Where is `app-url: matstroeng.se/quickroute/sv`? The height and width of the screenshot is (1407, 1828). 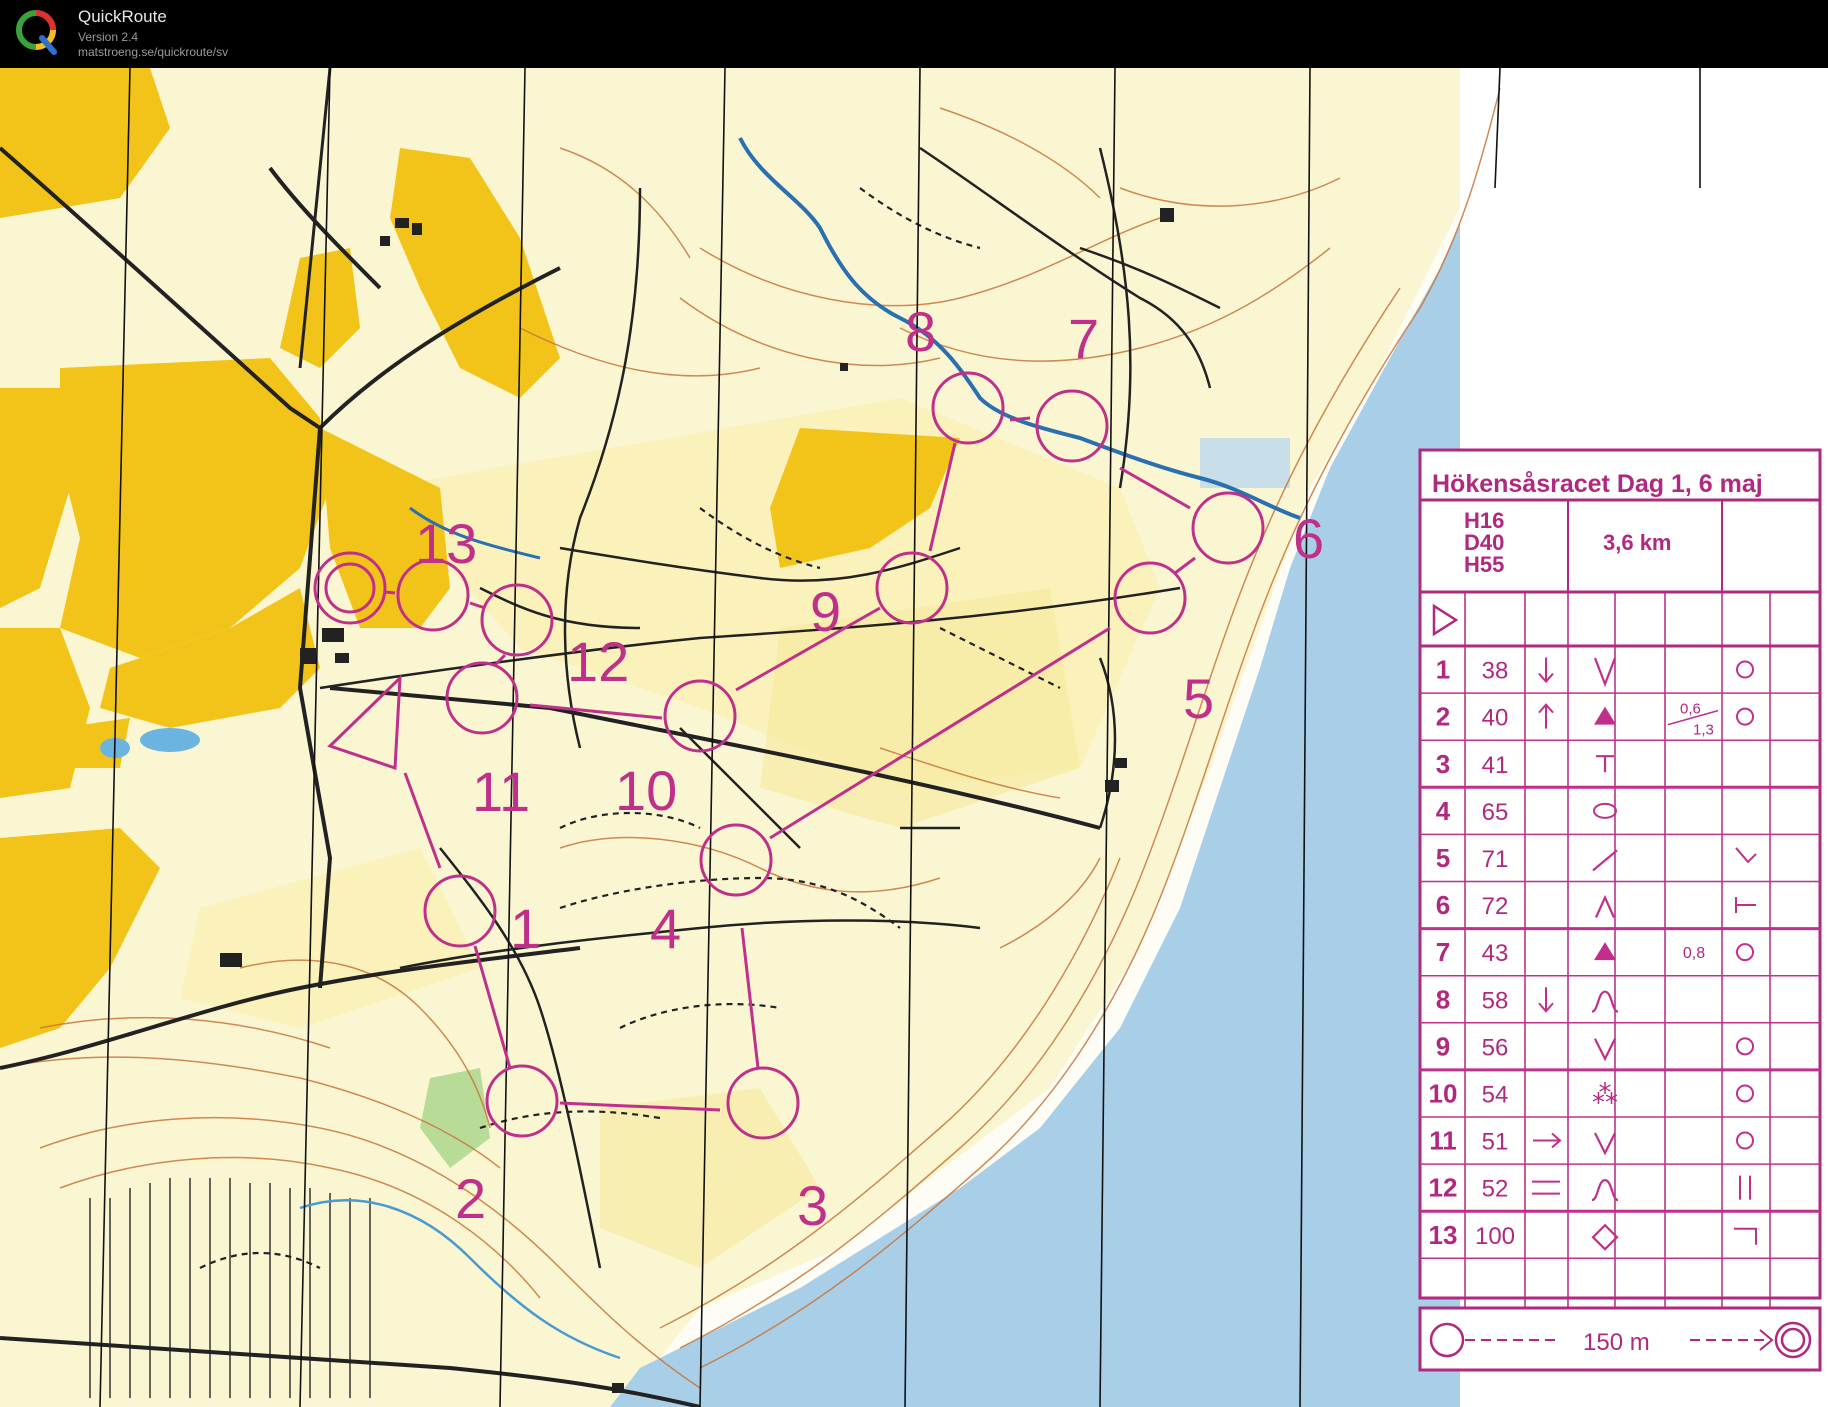 app-url: matstroeng.se/quickroute/sv is located at coordinates (153, 52).